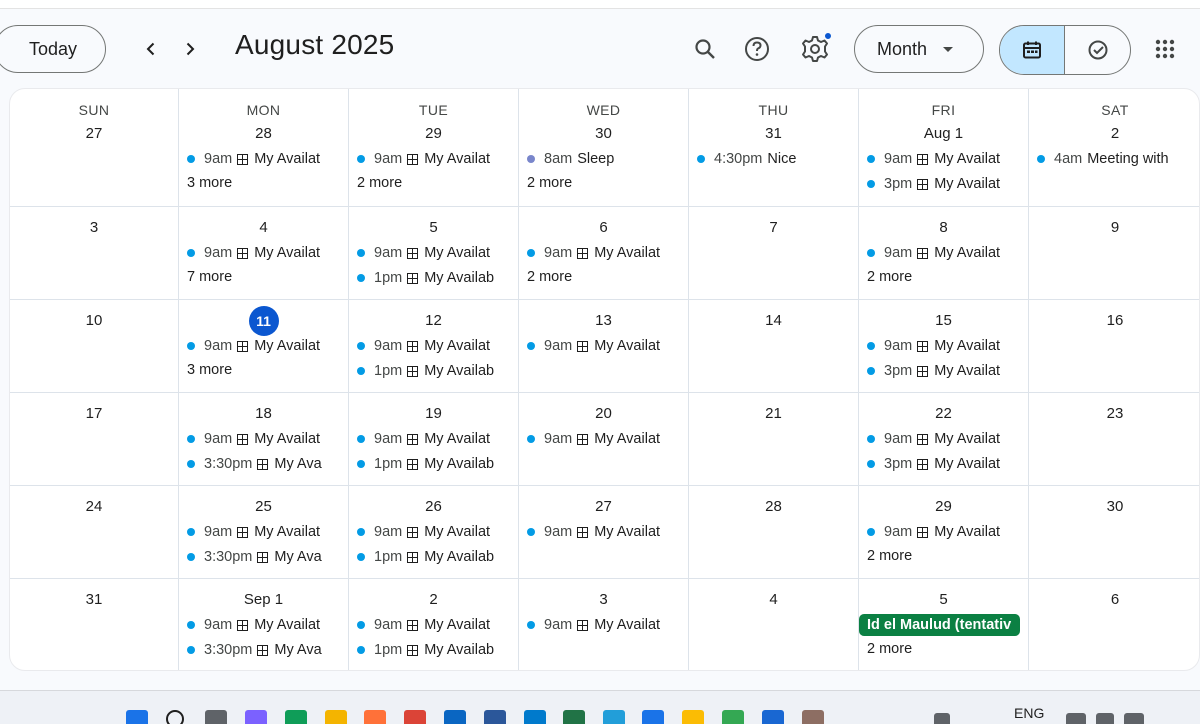  I want to click on day-cell: 13 9am My Availat, so click(604, 346).